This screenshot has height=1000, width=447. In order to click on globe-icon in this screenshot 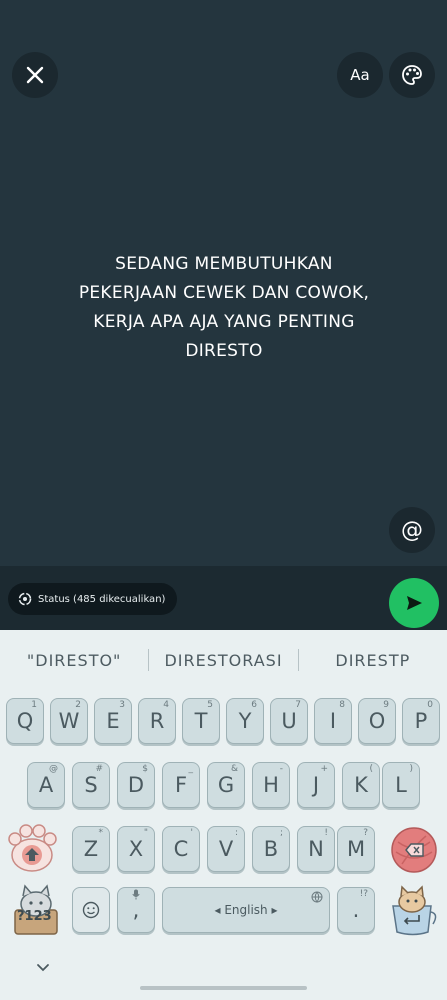, I will do `click(317, 898)`.